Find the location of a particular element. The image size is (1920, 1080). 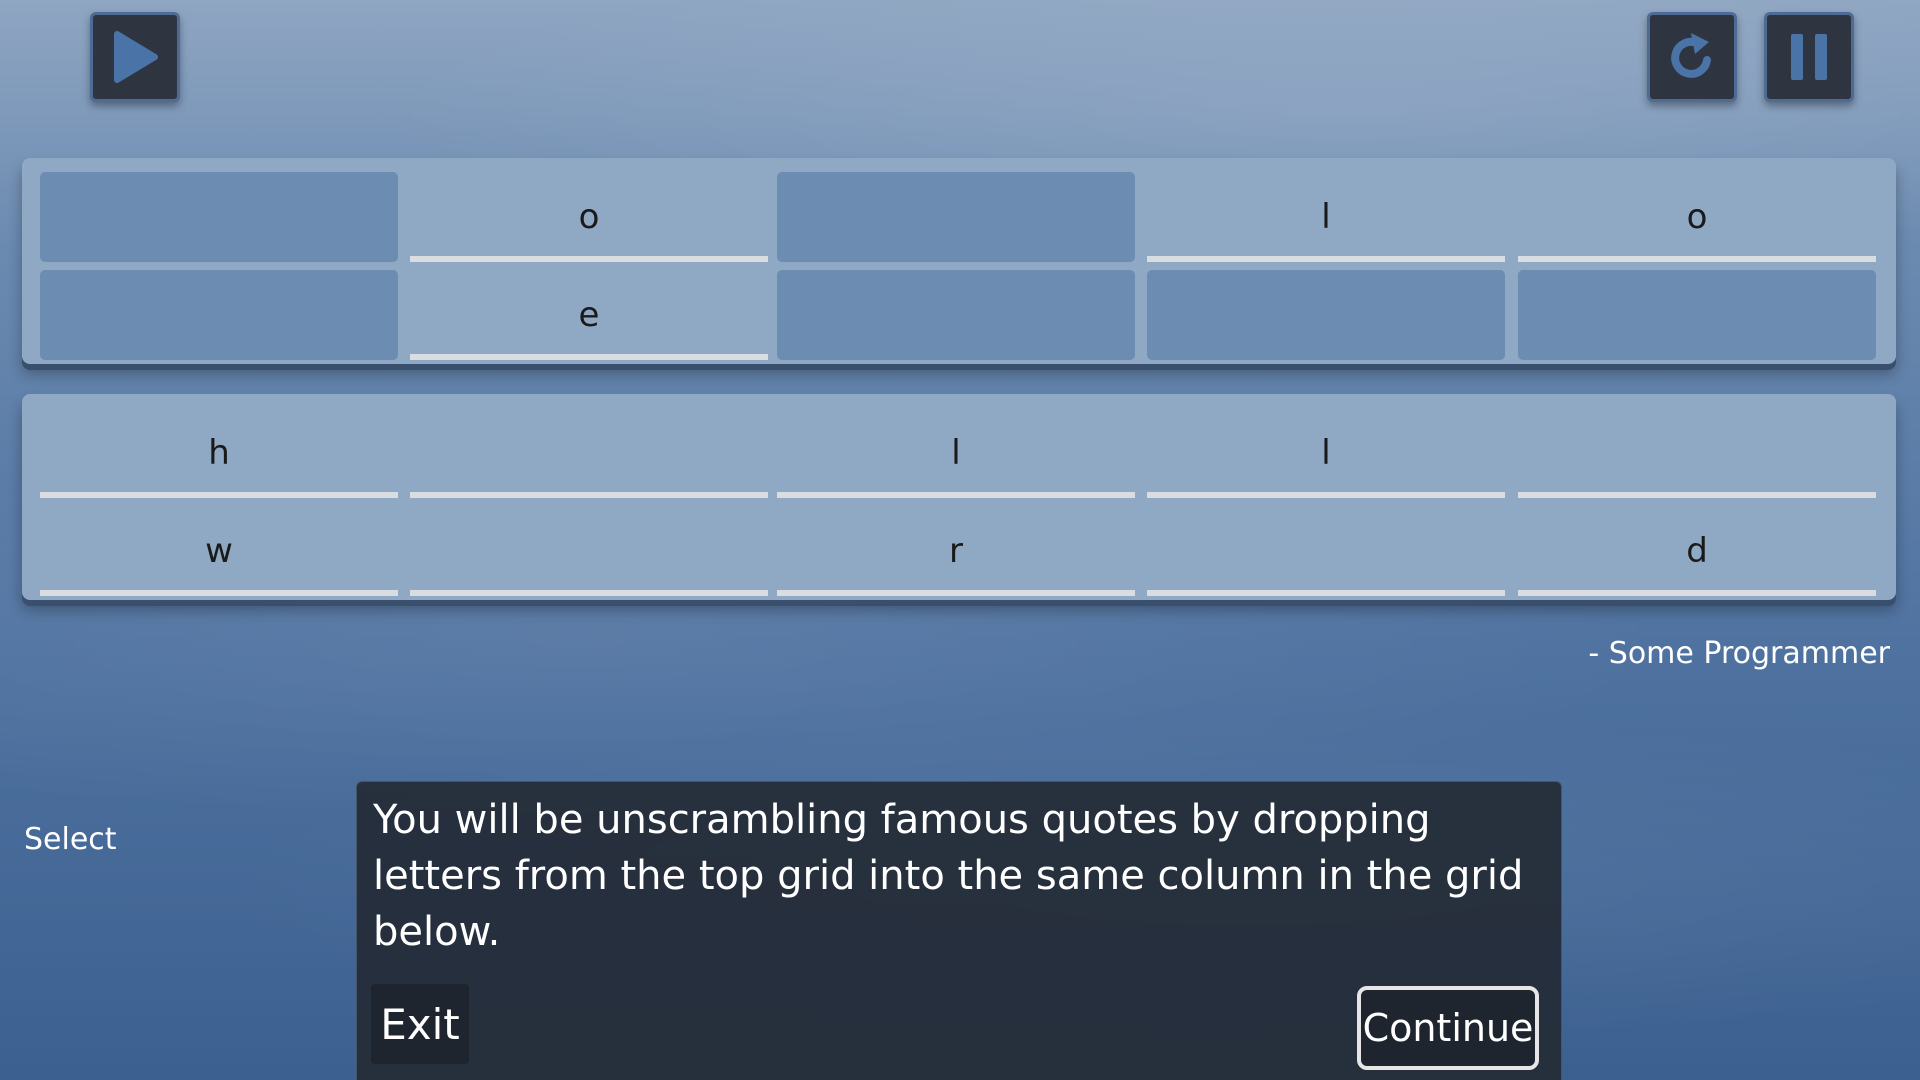

quote-attribution: - Some Programmer is located at coordinates (1739, 653).